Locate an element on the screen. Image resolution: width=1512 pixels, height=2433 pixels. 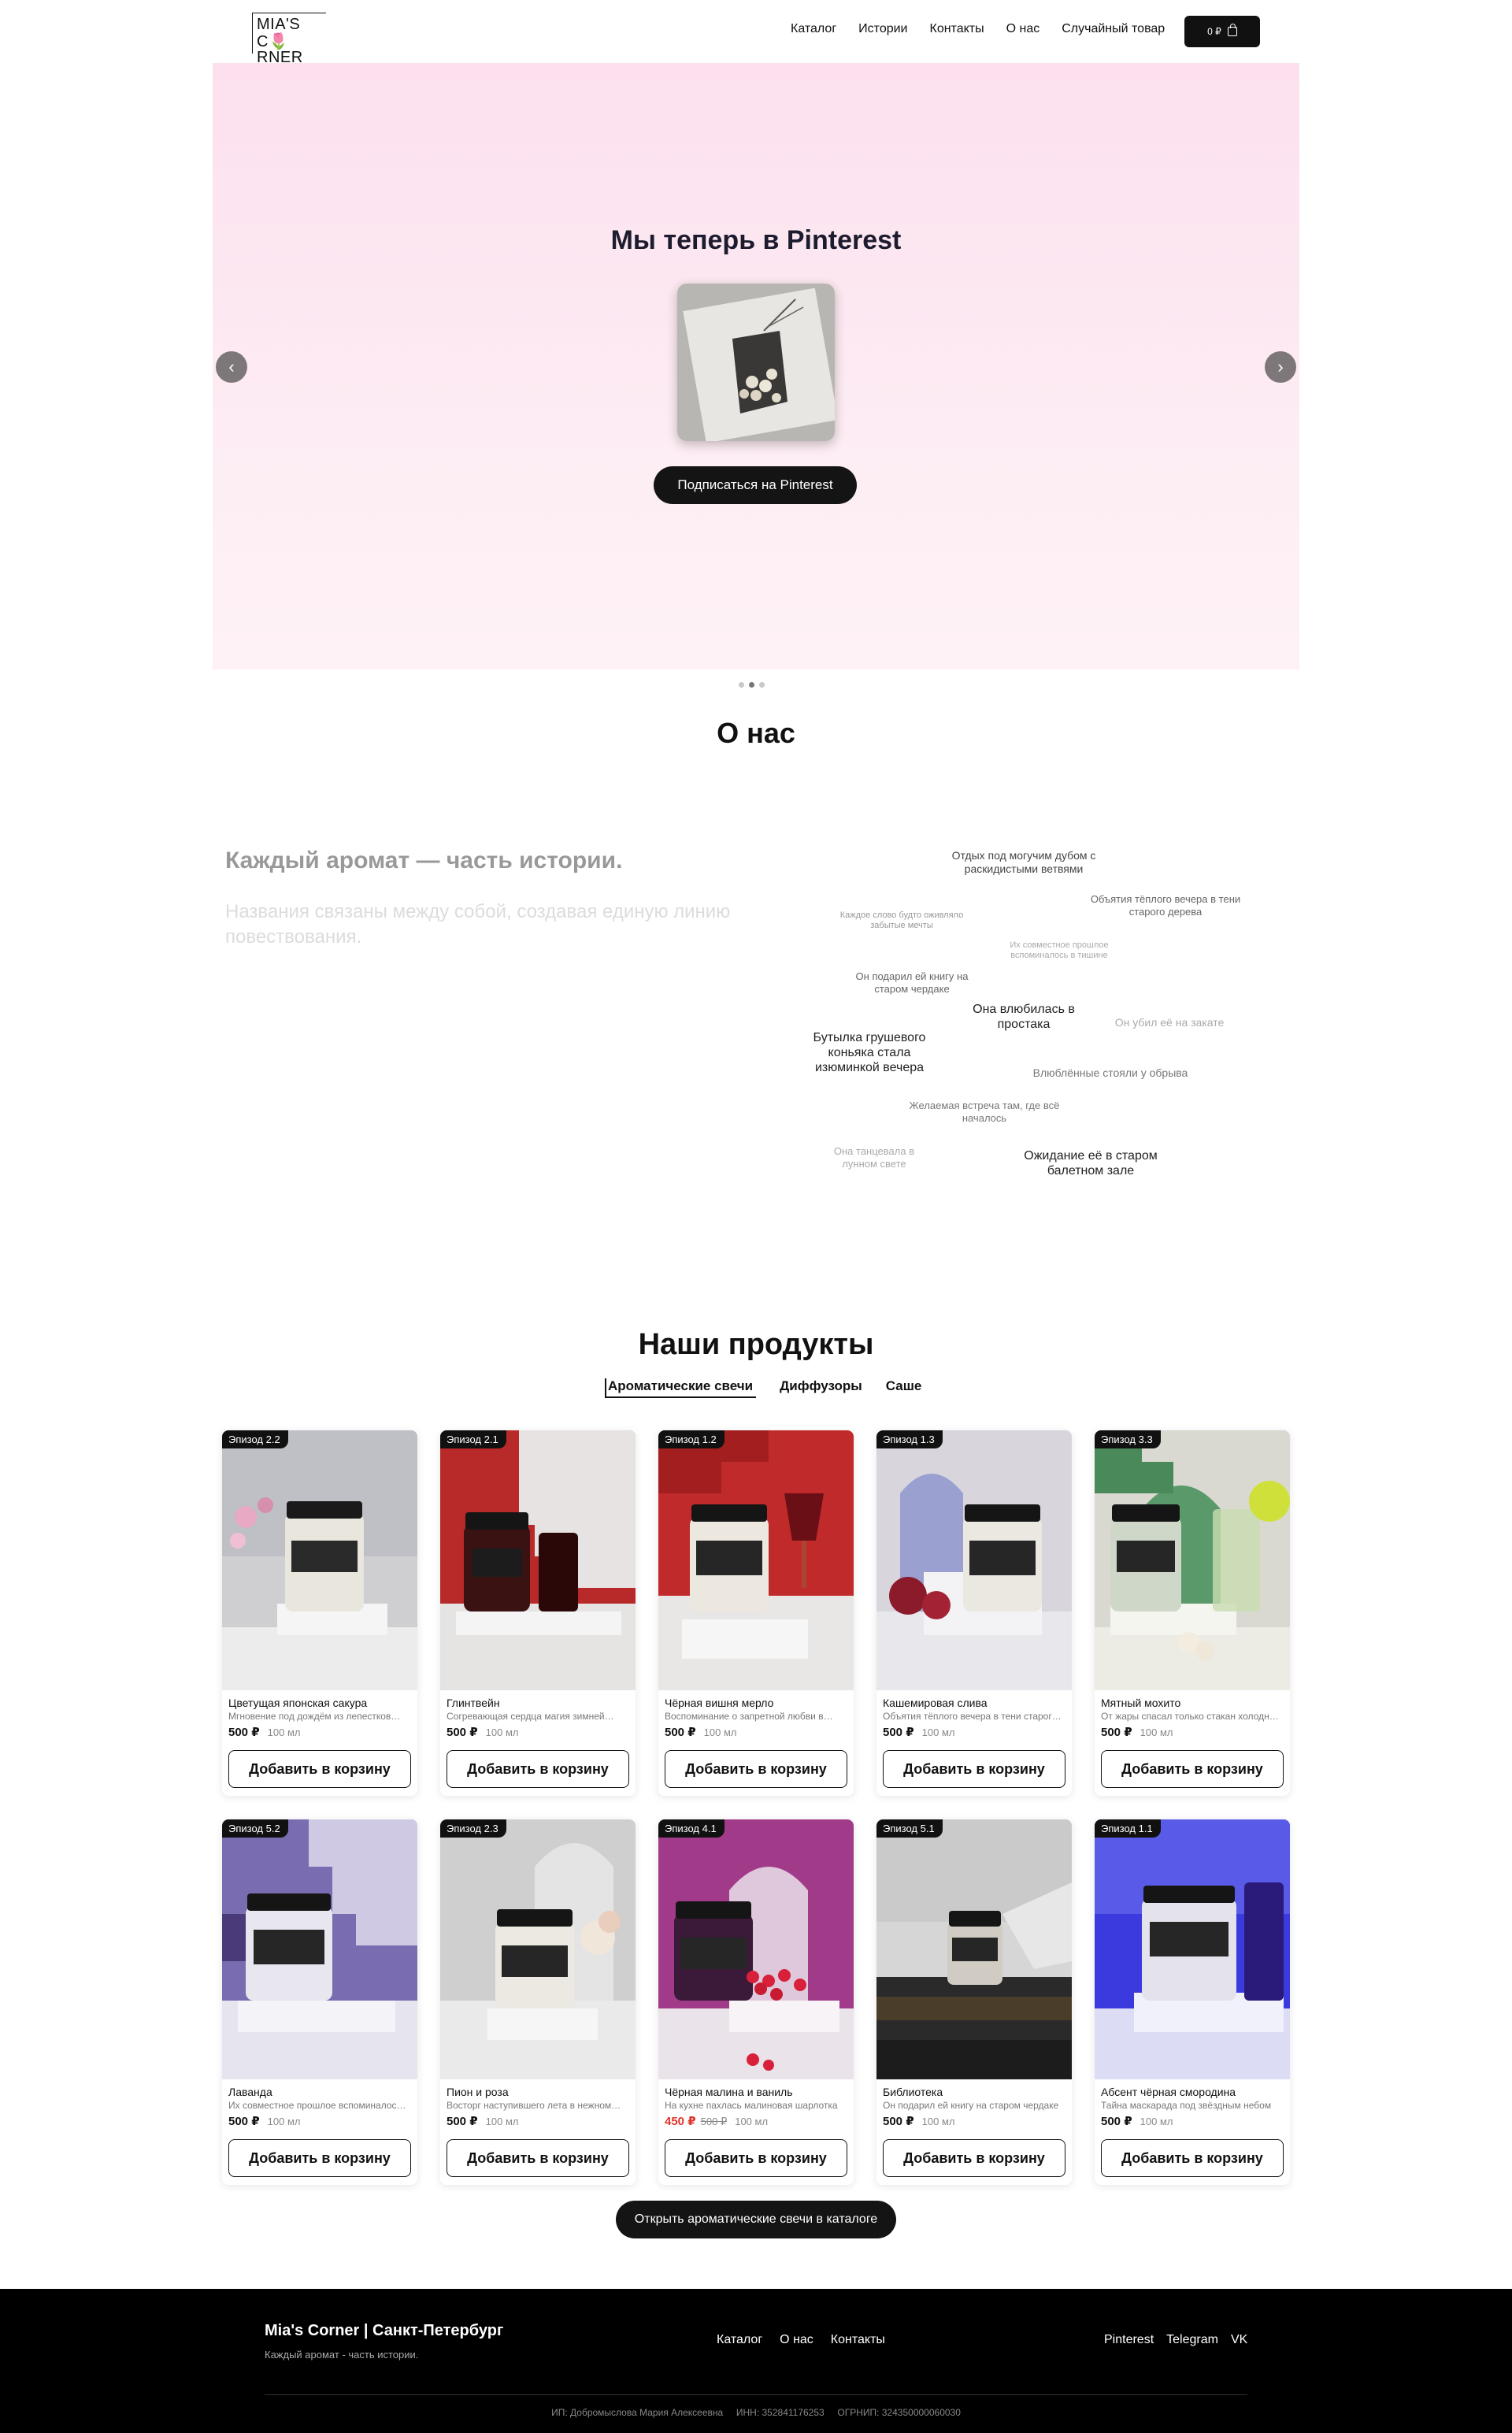
tab-candles: Ароматические свечи is located at coordinates (681, 1388).